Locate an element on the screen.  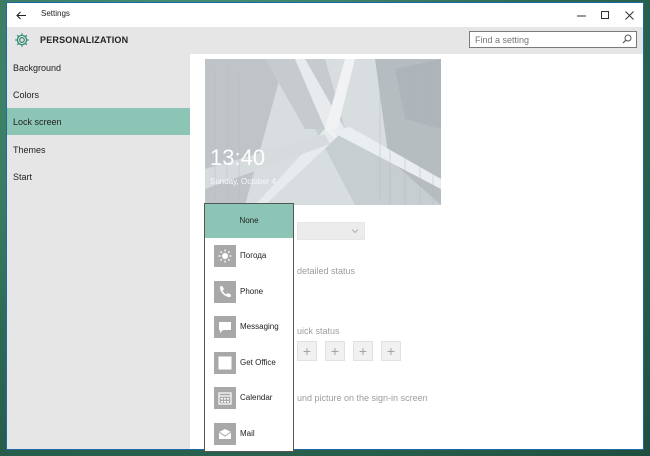
lock-screen-preview: 13:40 Sunday, October 4 is located at coordinates (323, 132).